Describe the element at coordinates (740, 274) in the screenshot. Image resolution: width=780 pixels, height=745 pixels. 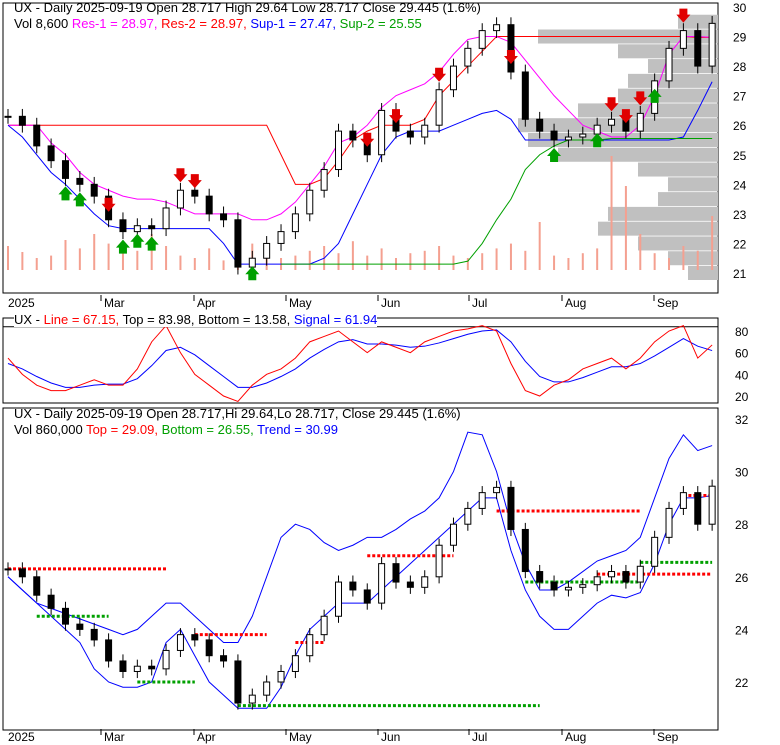
I see `price-axis-tick: 21` at that location.